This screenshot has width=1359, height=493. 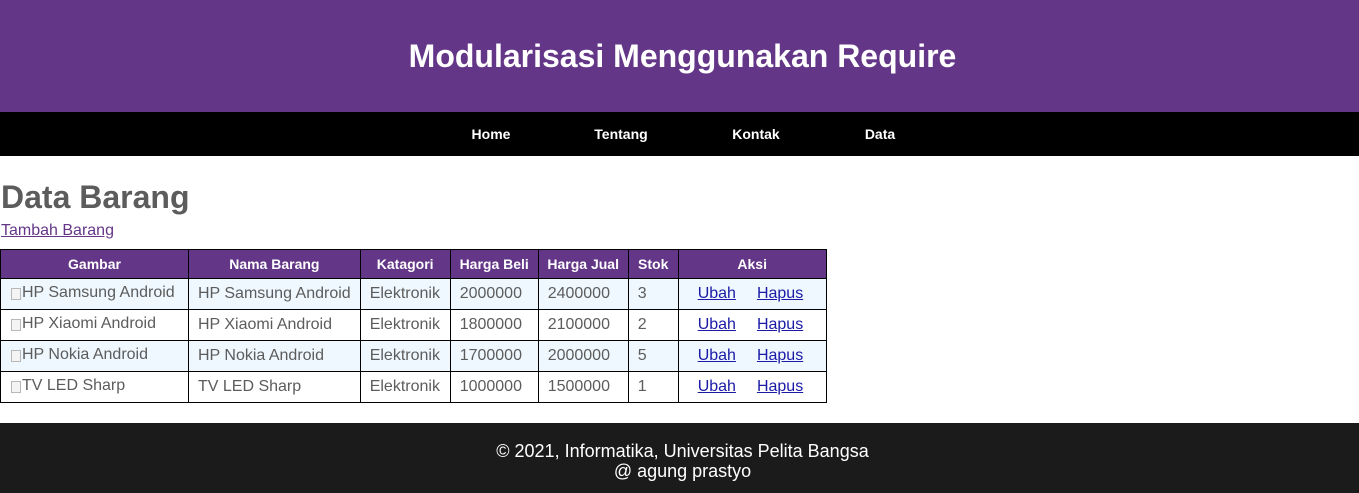 What do you see at coordinates (494, 387) in the screenshot?
I see `item-buy-price: 1000000` at bounding box center [494, 387].